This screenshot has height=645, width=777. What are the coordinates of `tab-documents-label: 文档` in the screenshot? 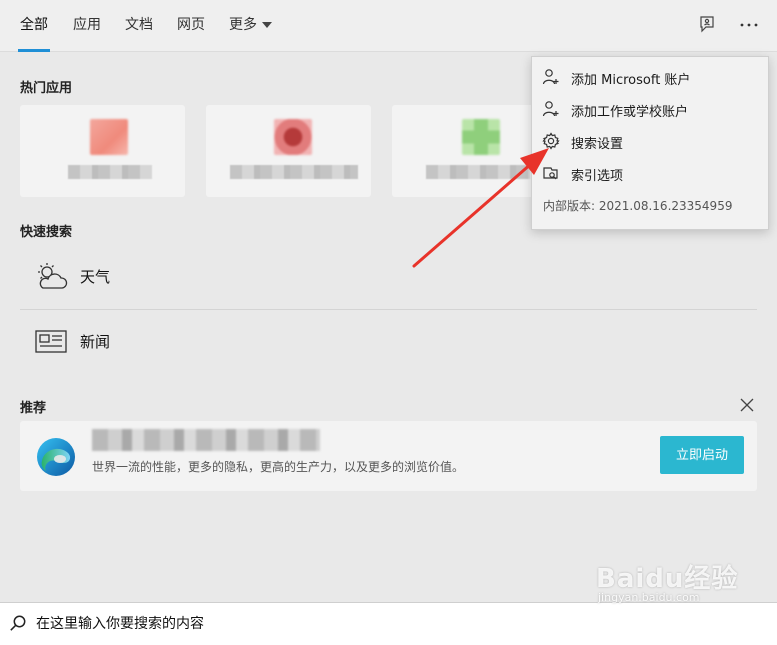 It's located at (139, 25).